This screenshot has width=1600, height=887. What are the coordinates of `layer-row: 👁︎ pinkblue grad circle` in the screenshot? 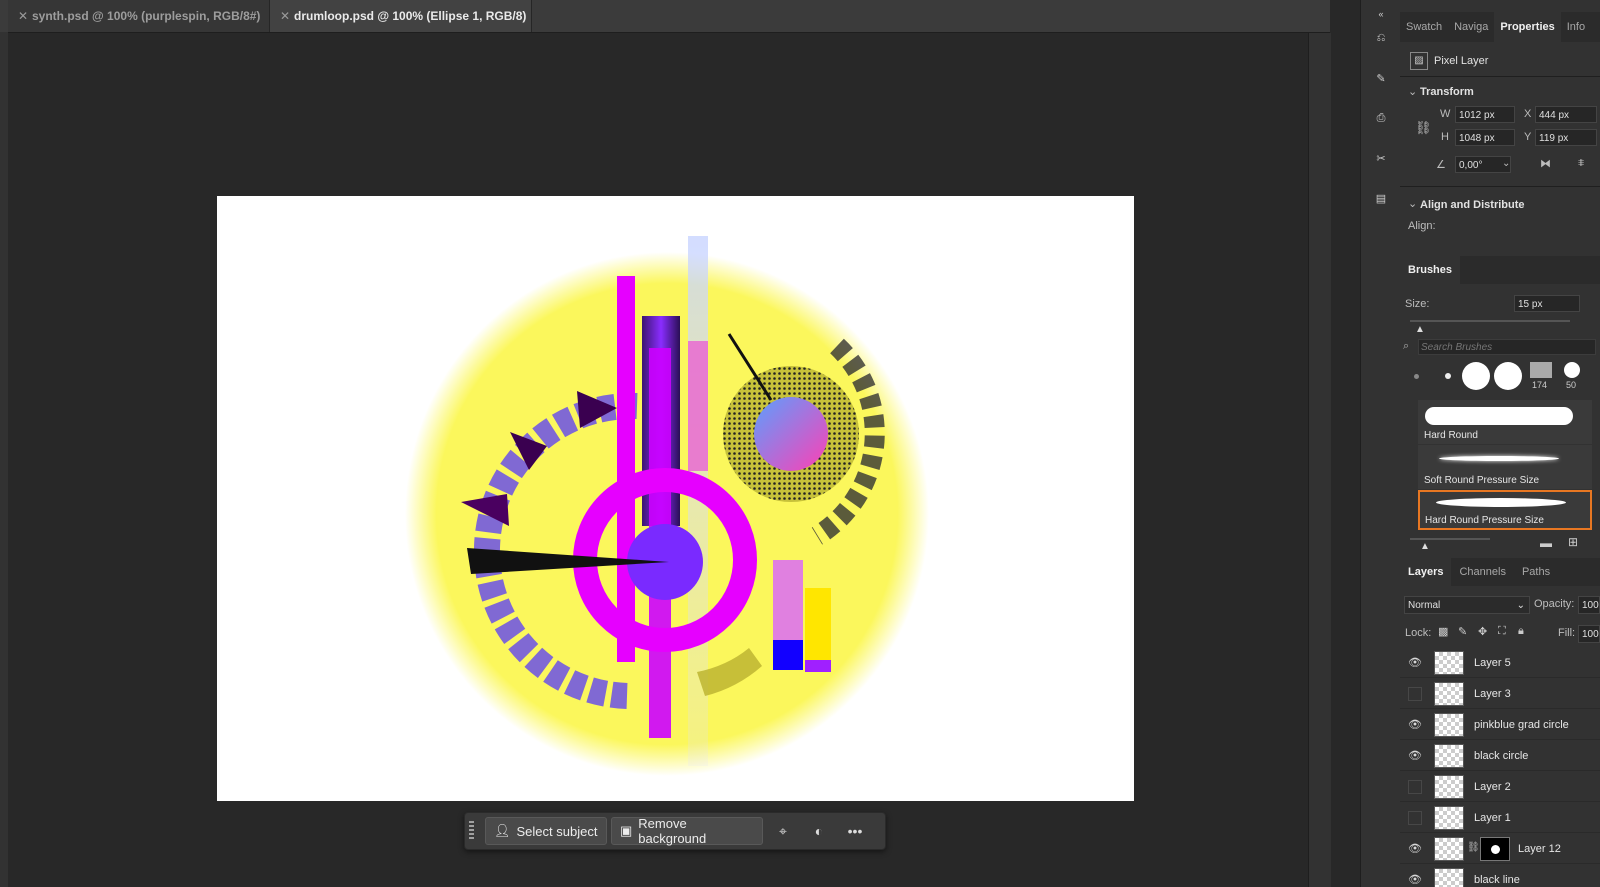 It's located at (1500, 725).